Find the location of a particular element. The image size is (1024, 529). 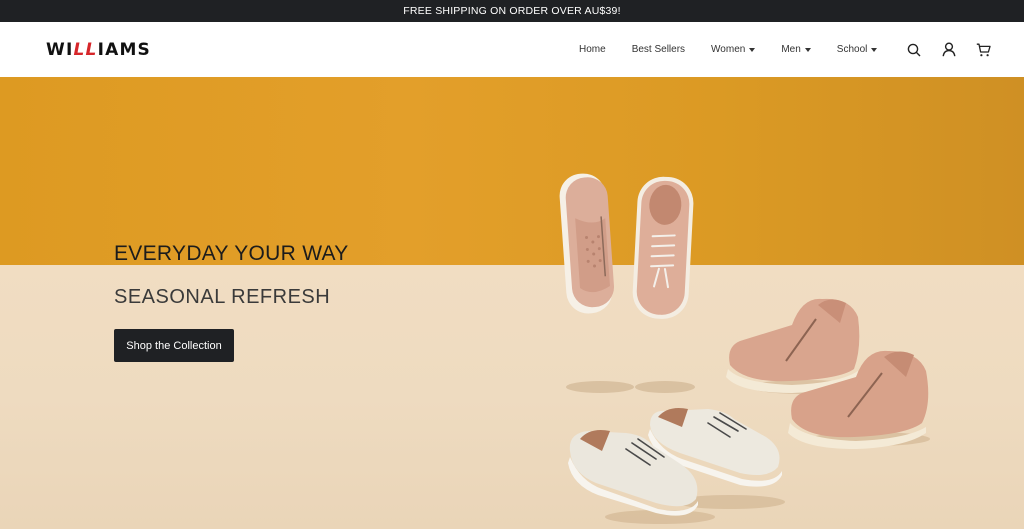

announcement-bar: FREE SHIPPING ON ORDER OVER AU$39! is located at coordinates (512, 11).